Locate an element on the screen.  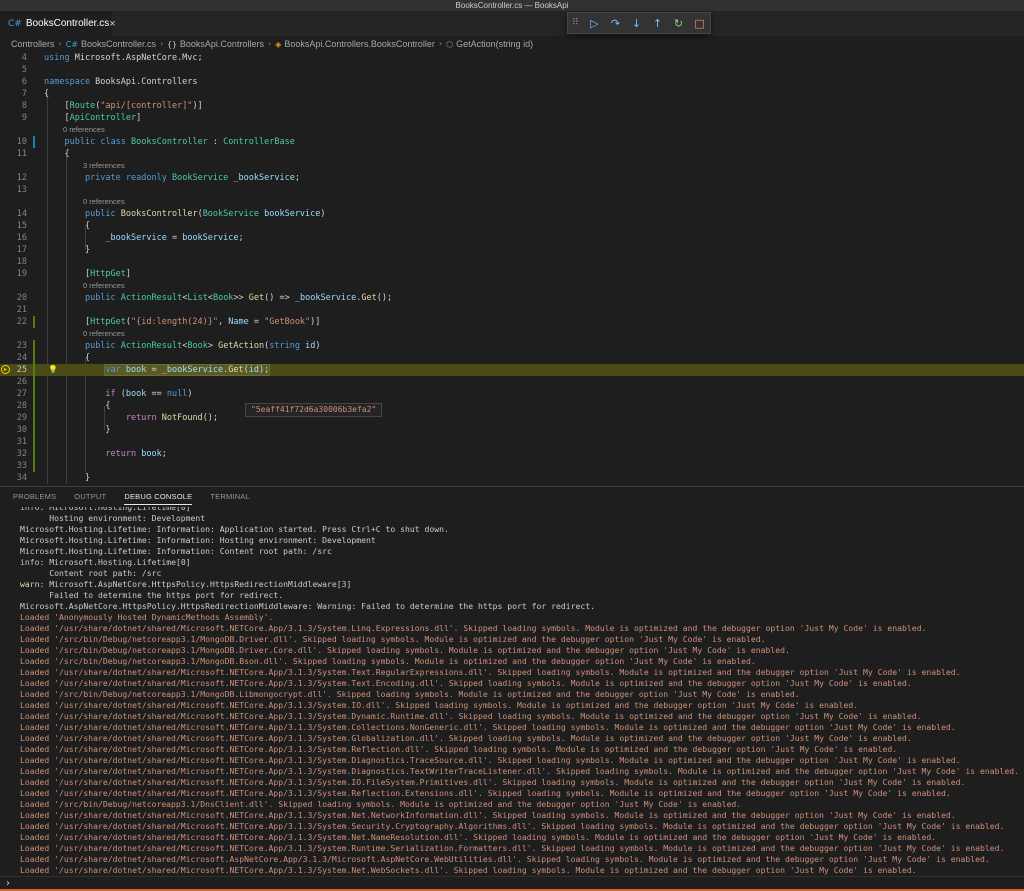
code-line: 26 is located at coordinates (512, 382).